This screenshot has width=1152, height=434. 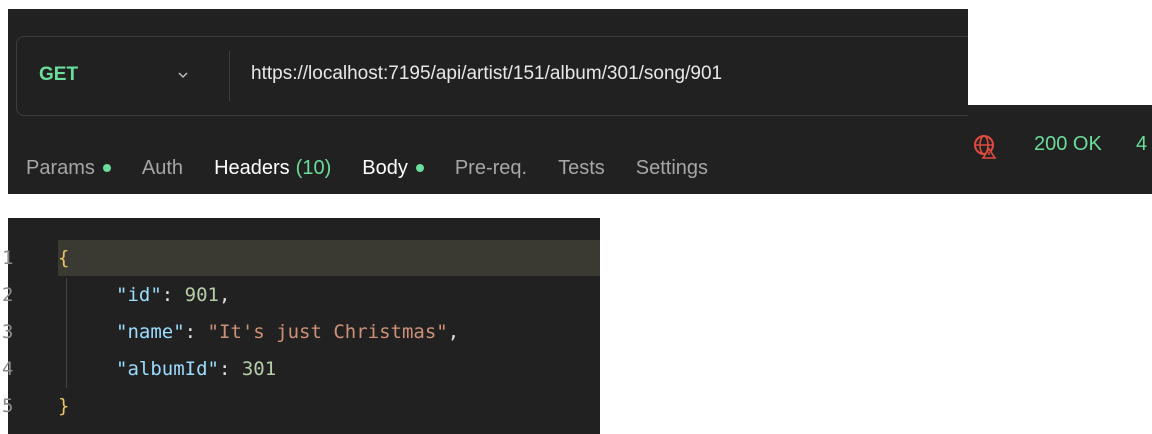 What do you see at coordinates (35, 258) in the screenshot?
I see `code-line: 1 {` at bounding box center [35, 258].